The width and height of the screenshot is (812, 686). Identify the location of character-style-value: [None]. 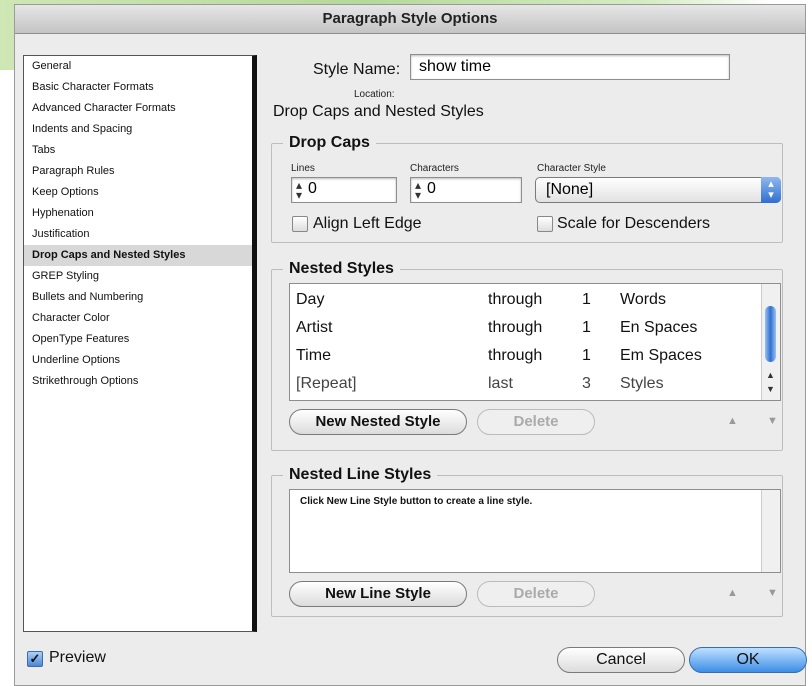
(570, 189).